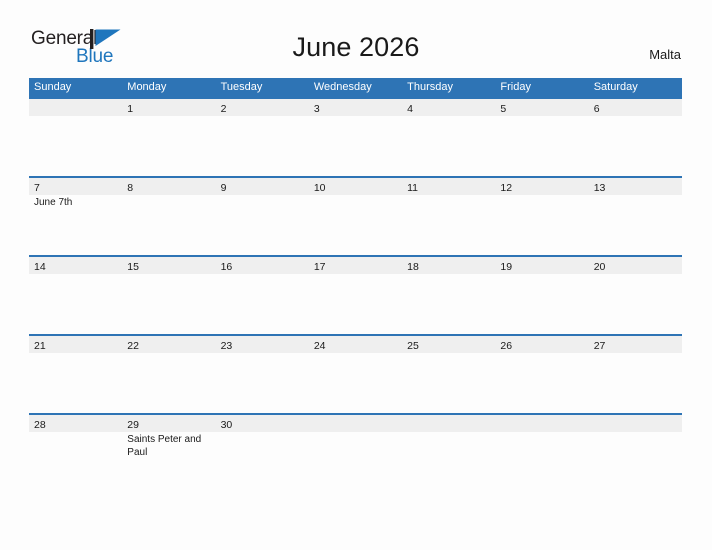 This screenshot has width=712, height=550. I want to click on day-cell: 16, so click(262, 265).